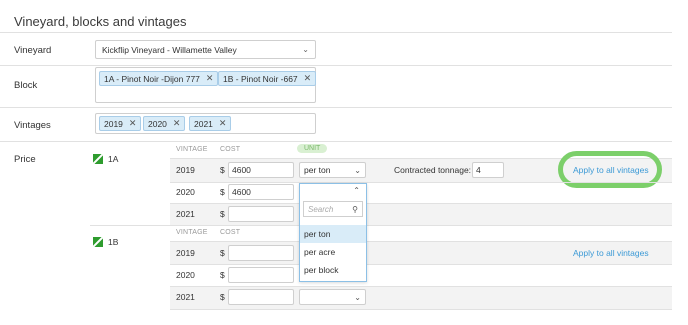 This screenshot has width=688, height=325. I want to click on contracted-tonnage-input: 4, so click(488, 170).